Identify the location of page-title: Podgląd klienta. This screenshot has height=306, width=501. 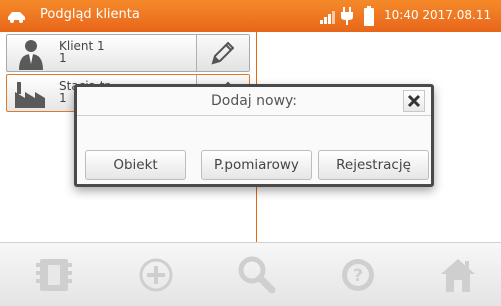
(90, 14).